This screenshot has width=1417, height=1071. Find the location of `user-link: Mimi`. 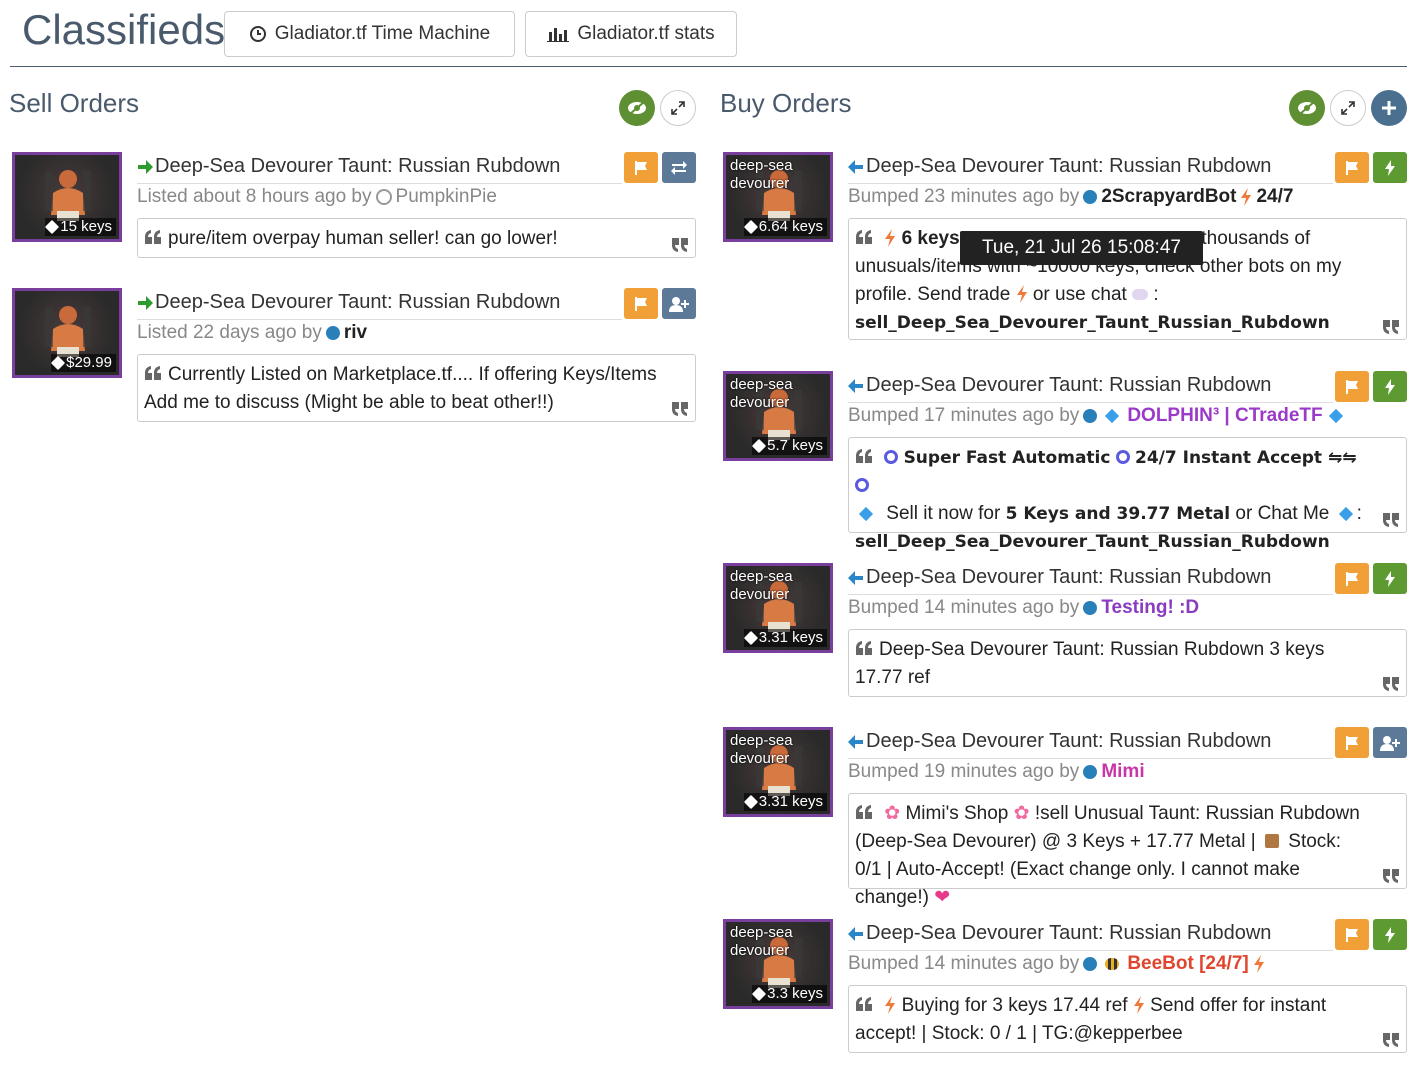

user-link: Mimi is located at coordinates (1122, 772).